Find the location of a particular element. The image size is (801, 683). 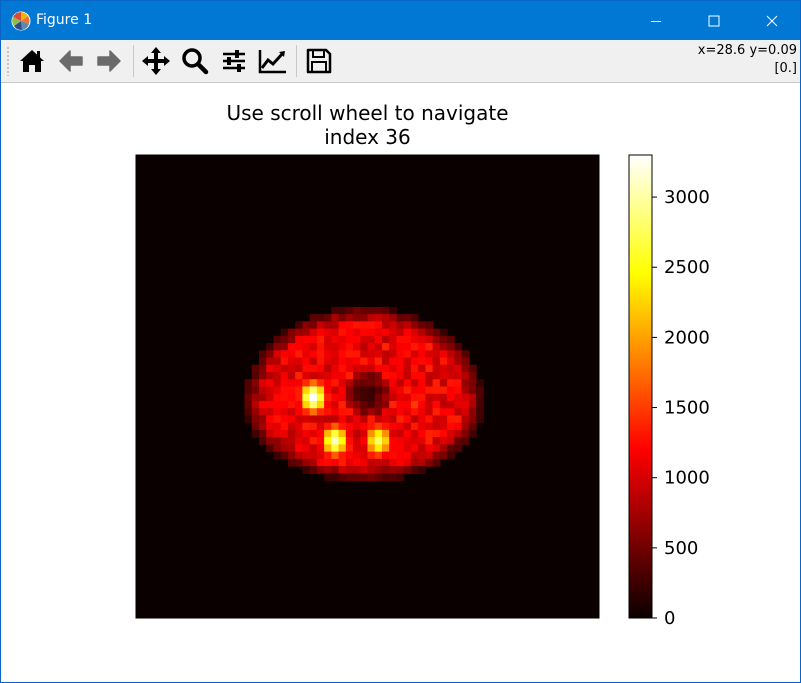

save-button is located at coordinates (319, 61).